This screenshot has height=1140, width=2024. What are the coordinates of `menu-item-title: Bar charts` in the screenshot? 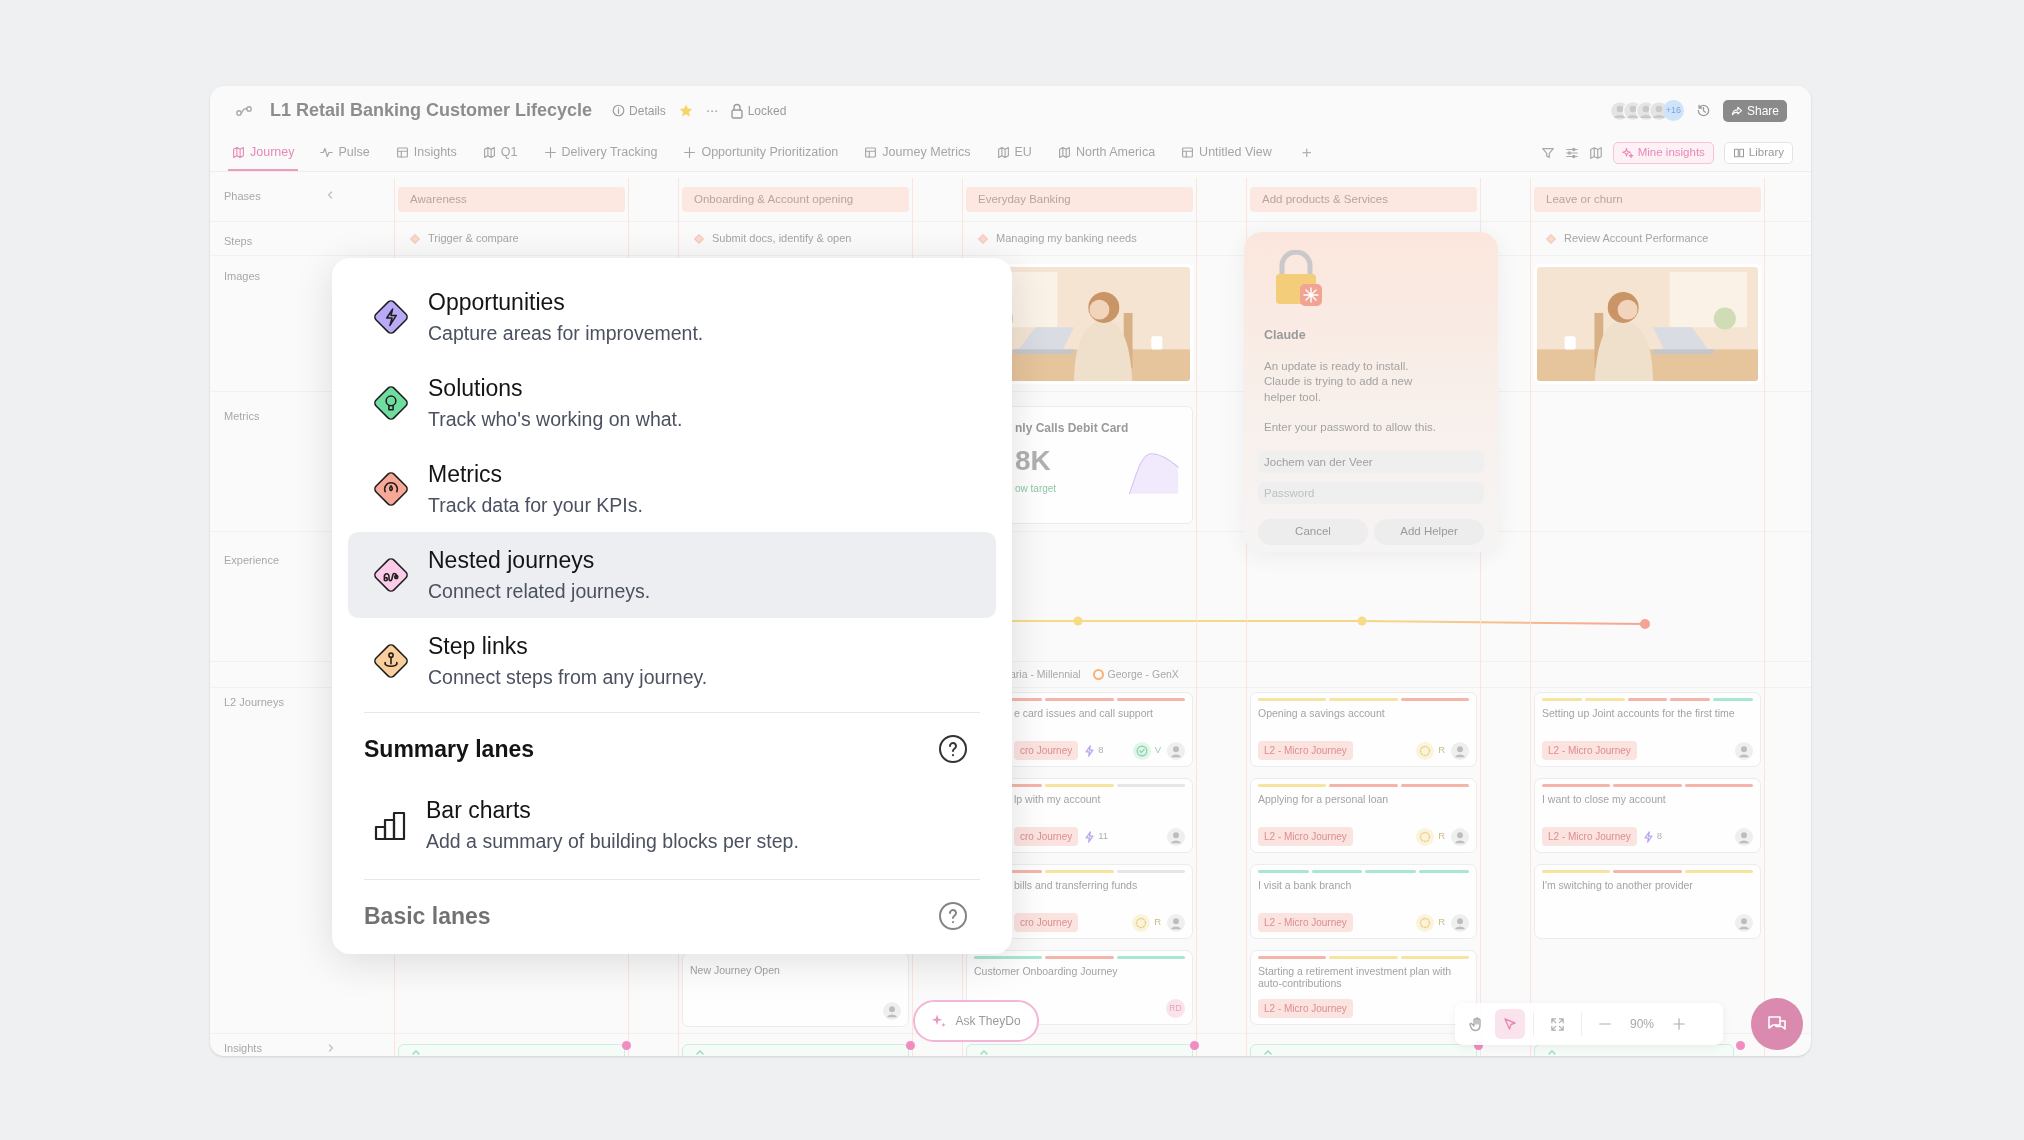 It's located at (479, 810).